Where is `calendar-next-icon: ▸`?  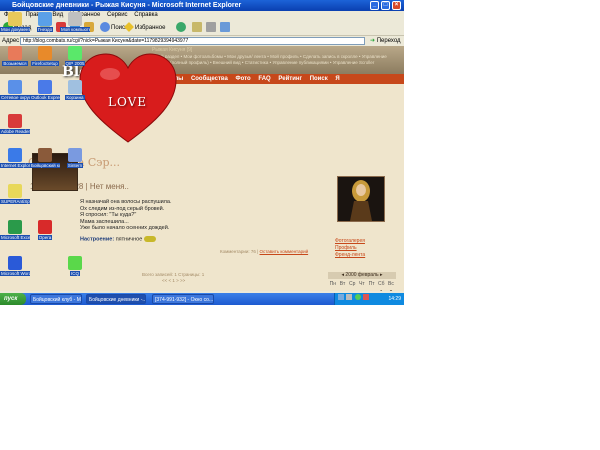
calendar-next-icon: ▸ is located at coordinates (381, 275).